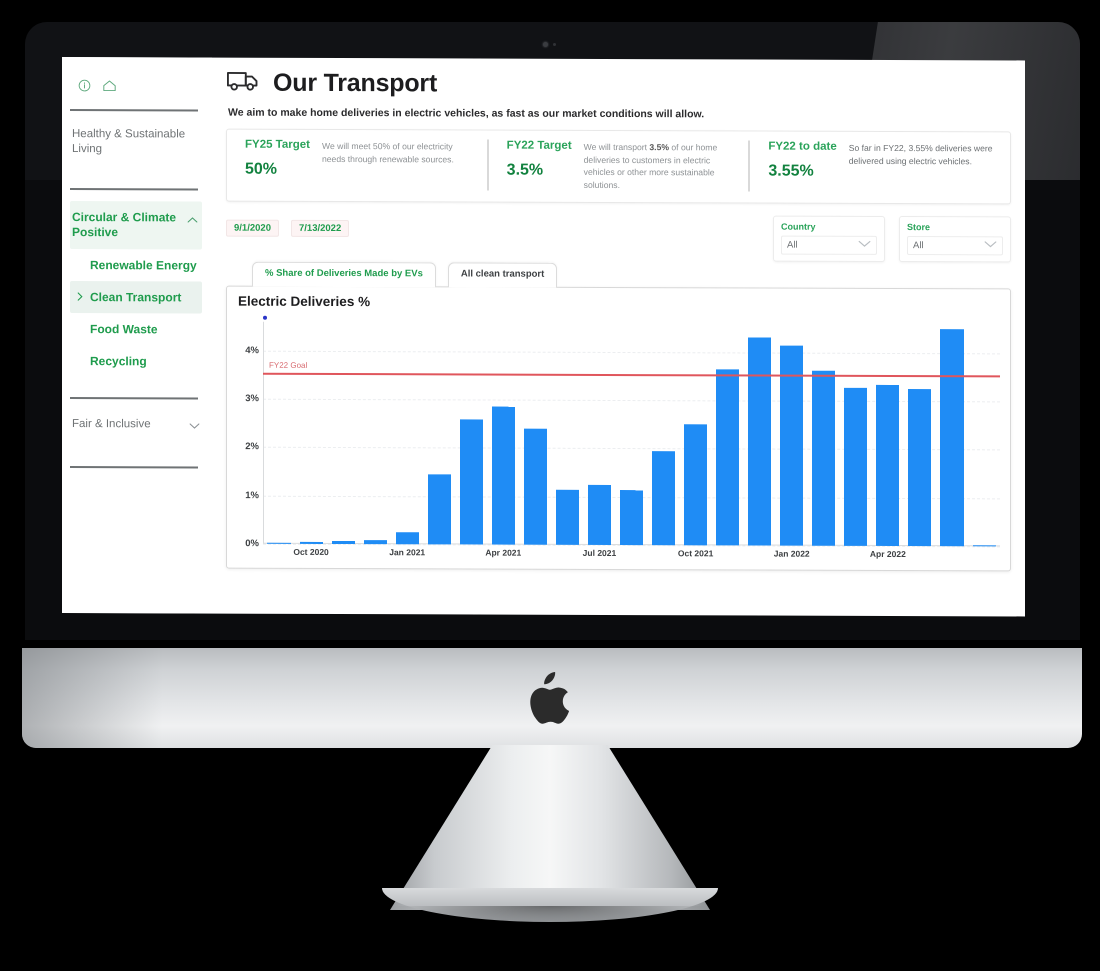  I want to click on chart-title: Electric Deliveries %, so click(304, 301).